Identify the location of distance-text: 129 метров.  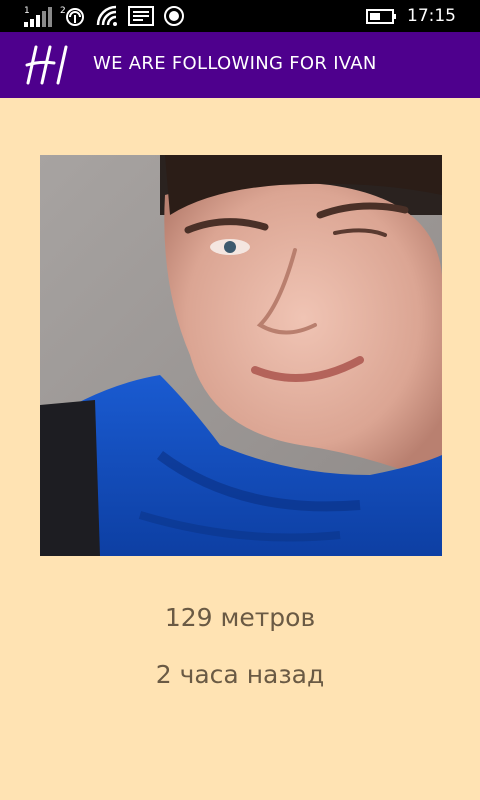
(240, 617).